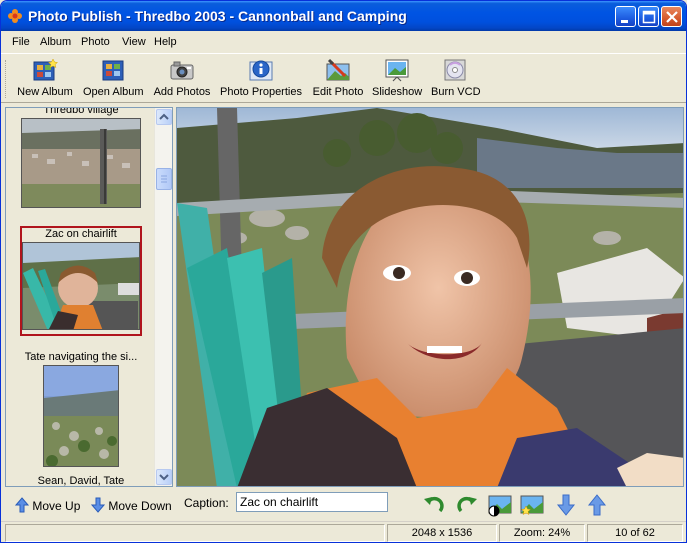 Image resolution: width=687 pixels, height=543 pixels. I want to click on photo-contrast-icon, so click(500, 505).